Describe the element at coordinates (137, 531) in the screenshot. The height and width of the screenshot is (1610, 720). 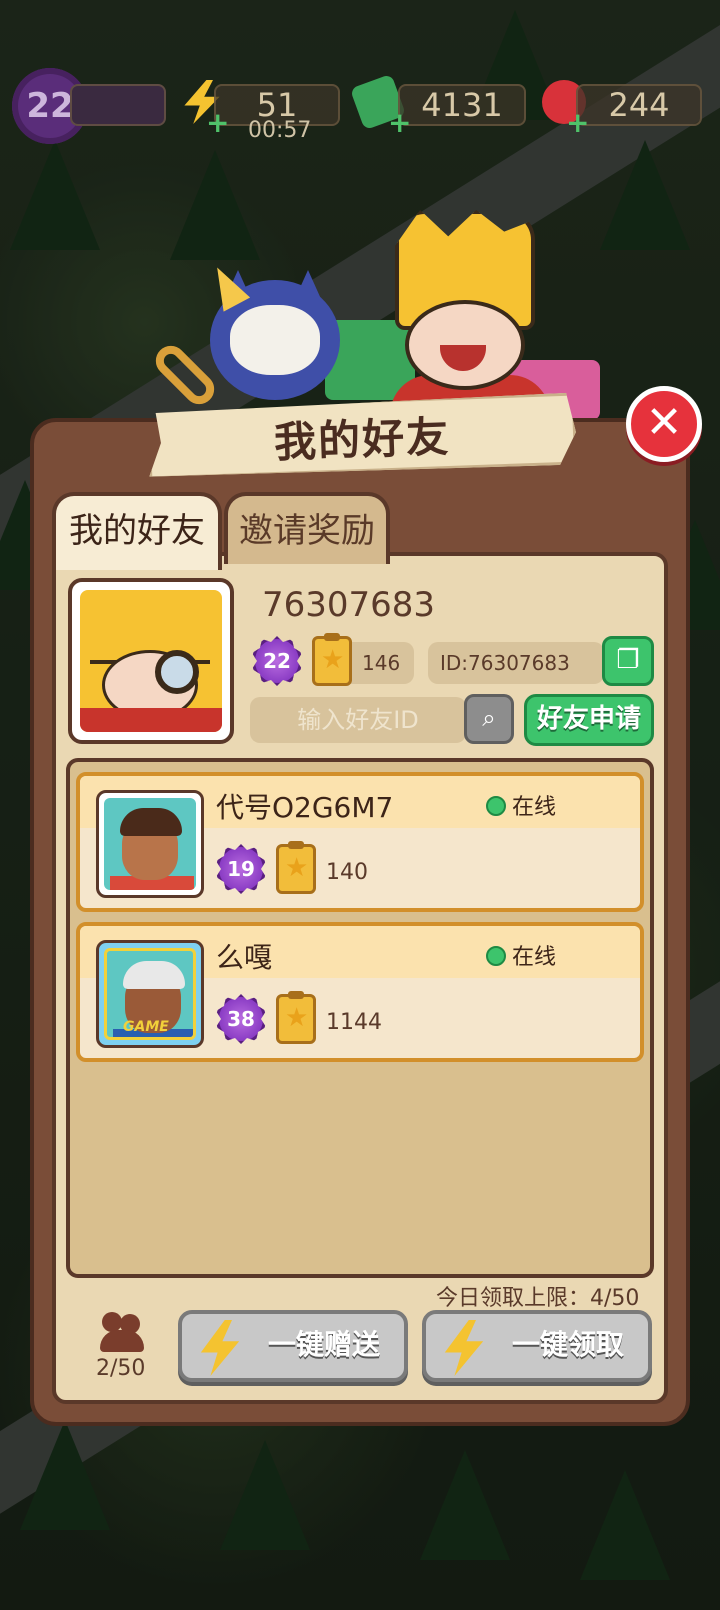
I see `tab-my-friends: 我的好友` at that location.